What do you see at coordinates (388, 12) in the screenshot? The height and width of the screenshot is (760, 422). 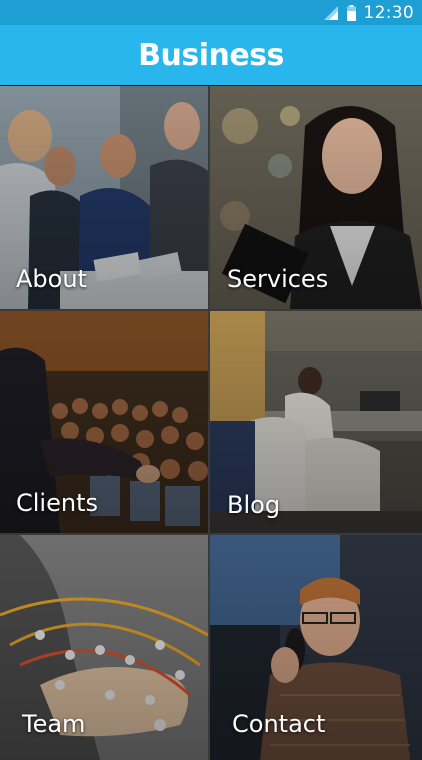 I see `status-time: 12:30` at bounding box center [388, 12].